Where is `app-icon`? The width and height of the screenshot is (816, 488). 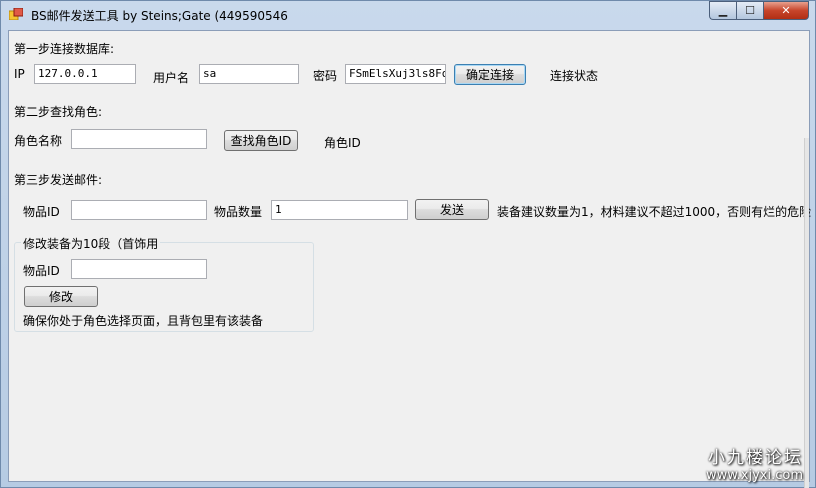 app-icon is located at coordinates (16, 14).